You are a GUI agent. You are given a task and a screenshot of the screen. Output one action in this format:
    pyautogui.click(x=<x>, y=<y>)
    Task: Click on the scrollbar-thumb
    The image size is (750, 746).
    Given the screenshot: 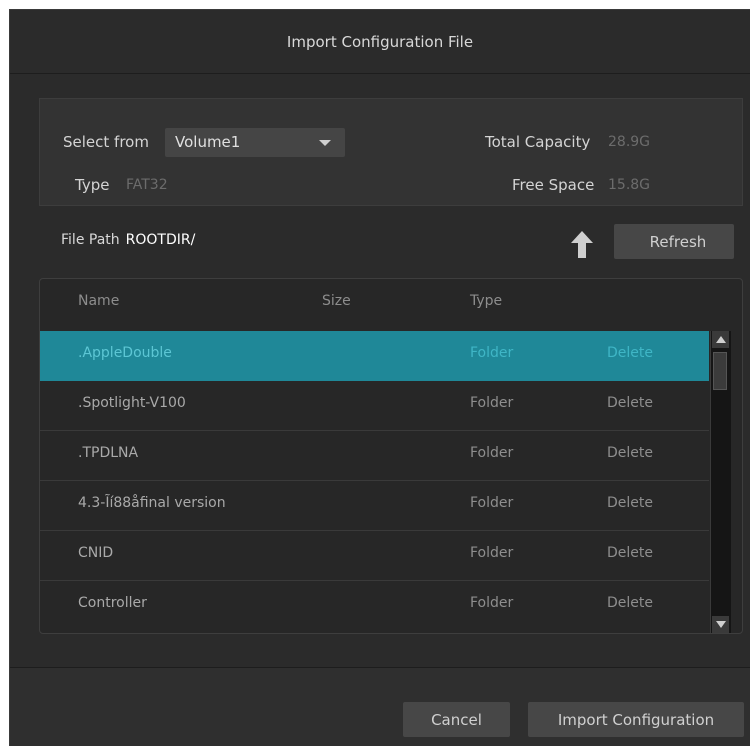 What is the action you would take?
    pyautogui.click(x=720, y=371)
    